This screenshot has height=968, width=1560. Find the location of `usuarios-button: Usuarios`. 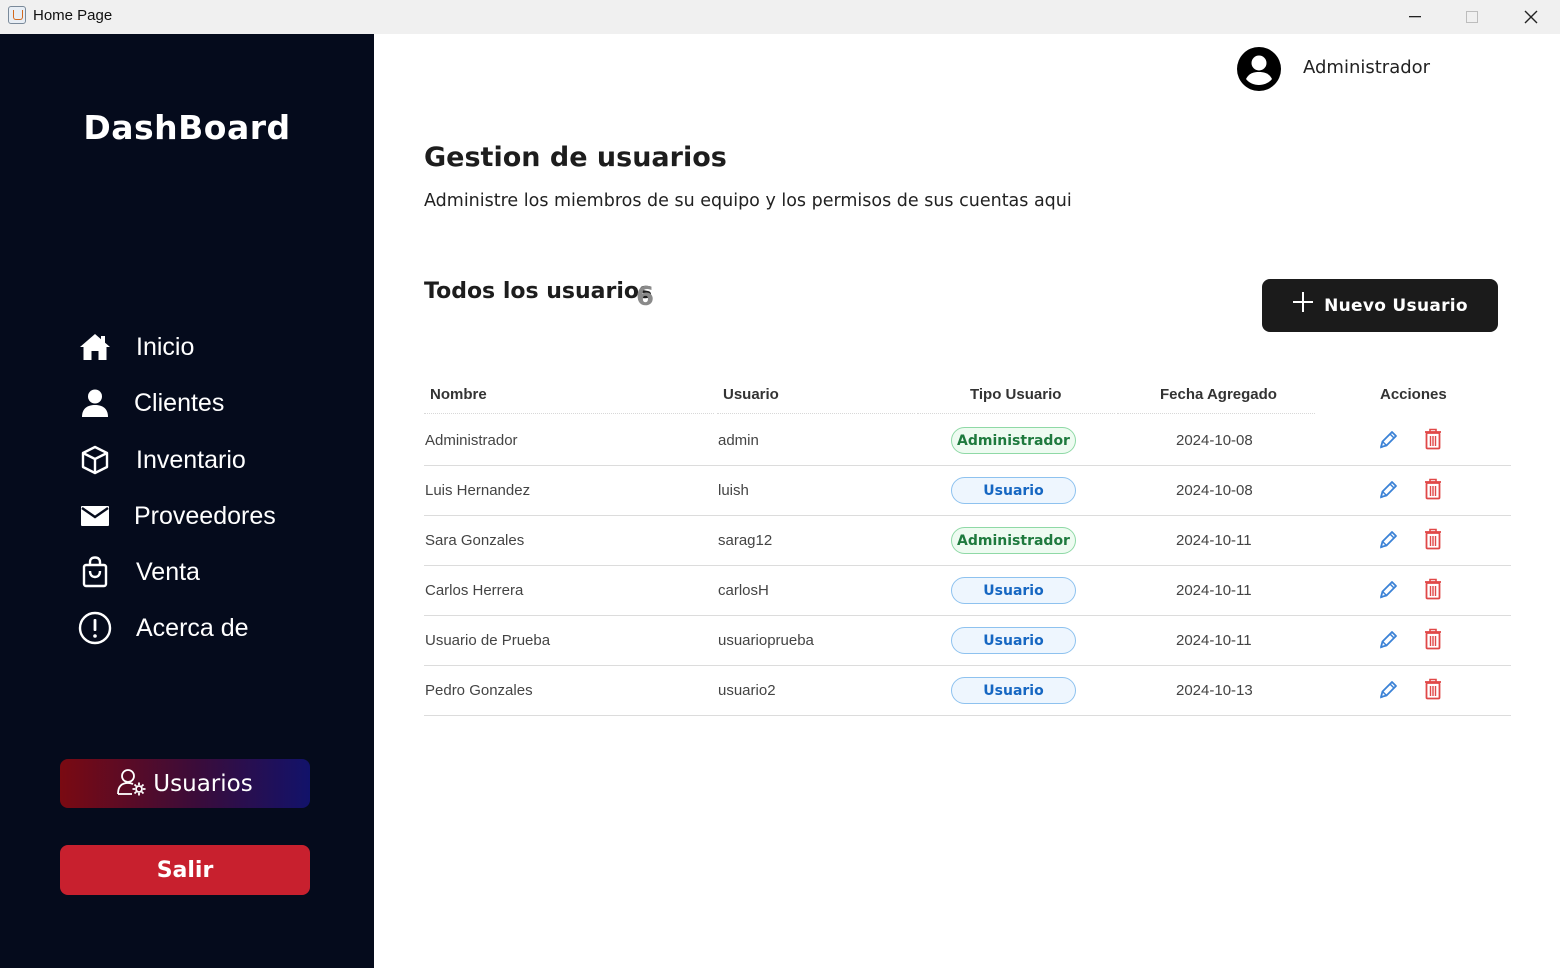

usuarios-button: Usuarios is located at coordinates (185, 783).